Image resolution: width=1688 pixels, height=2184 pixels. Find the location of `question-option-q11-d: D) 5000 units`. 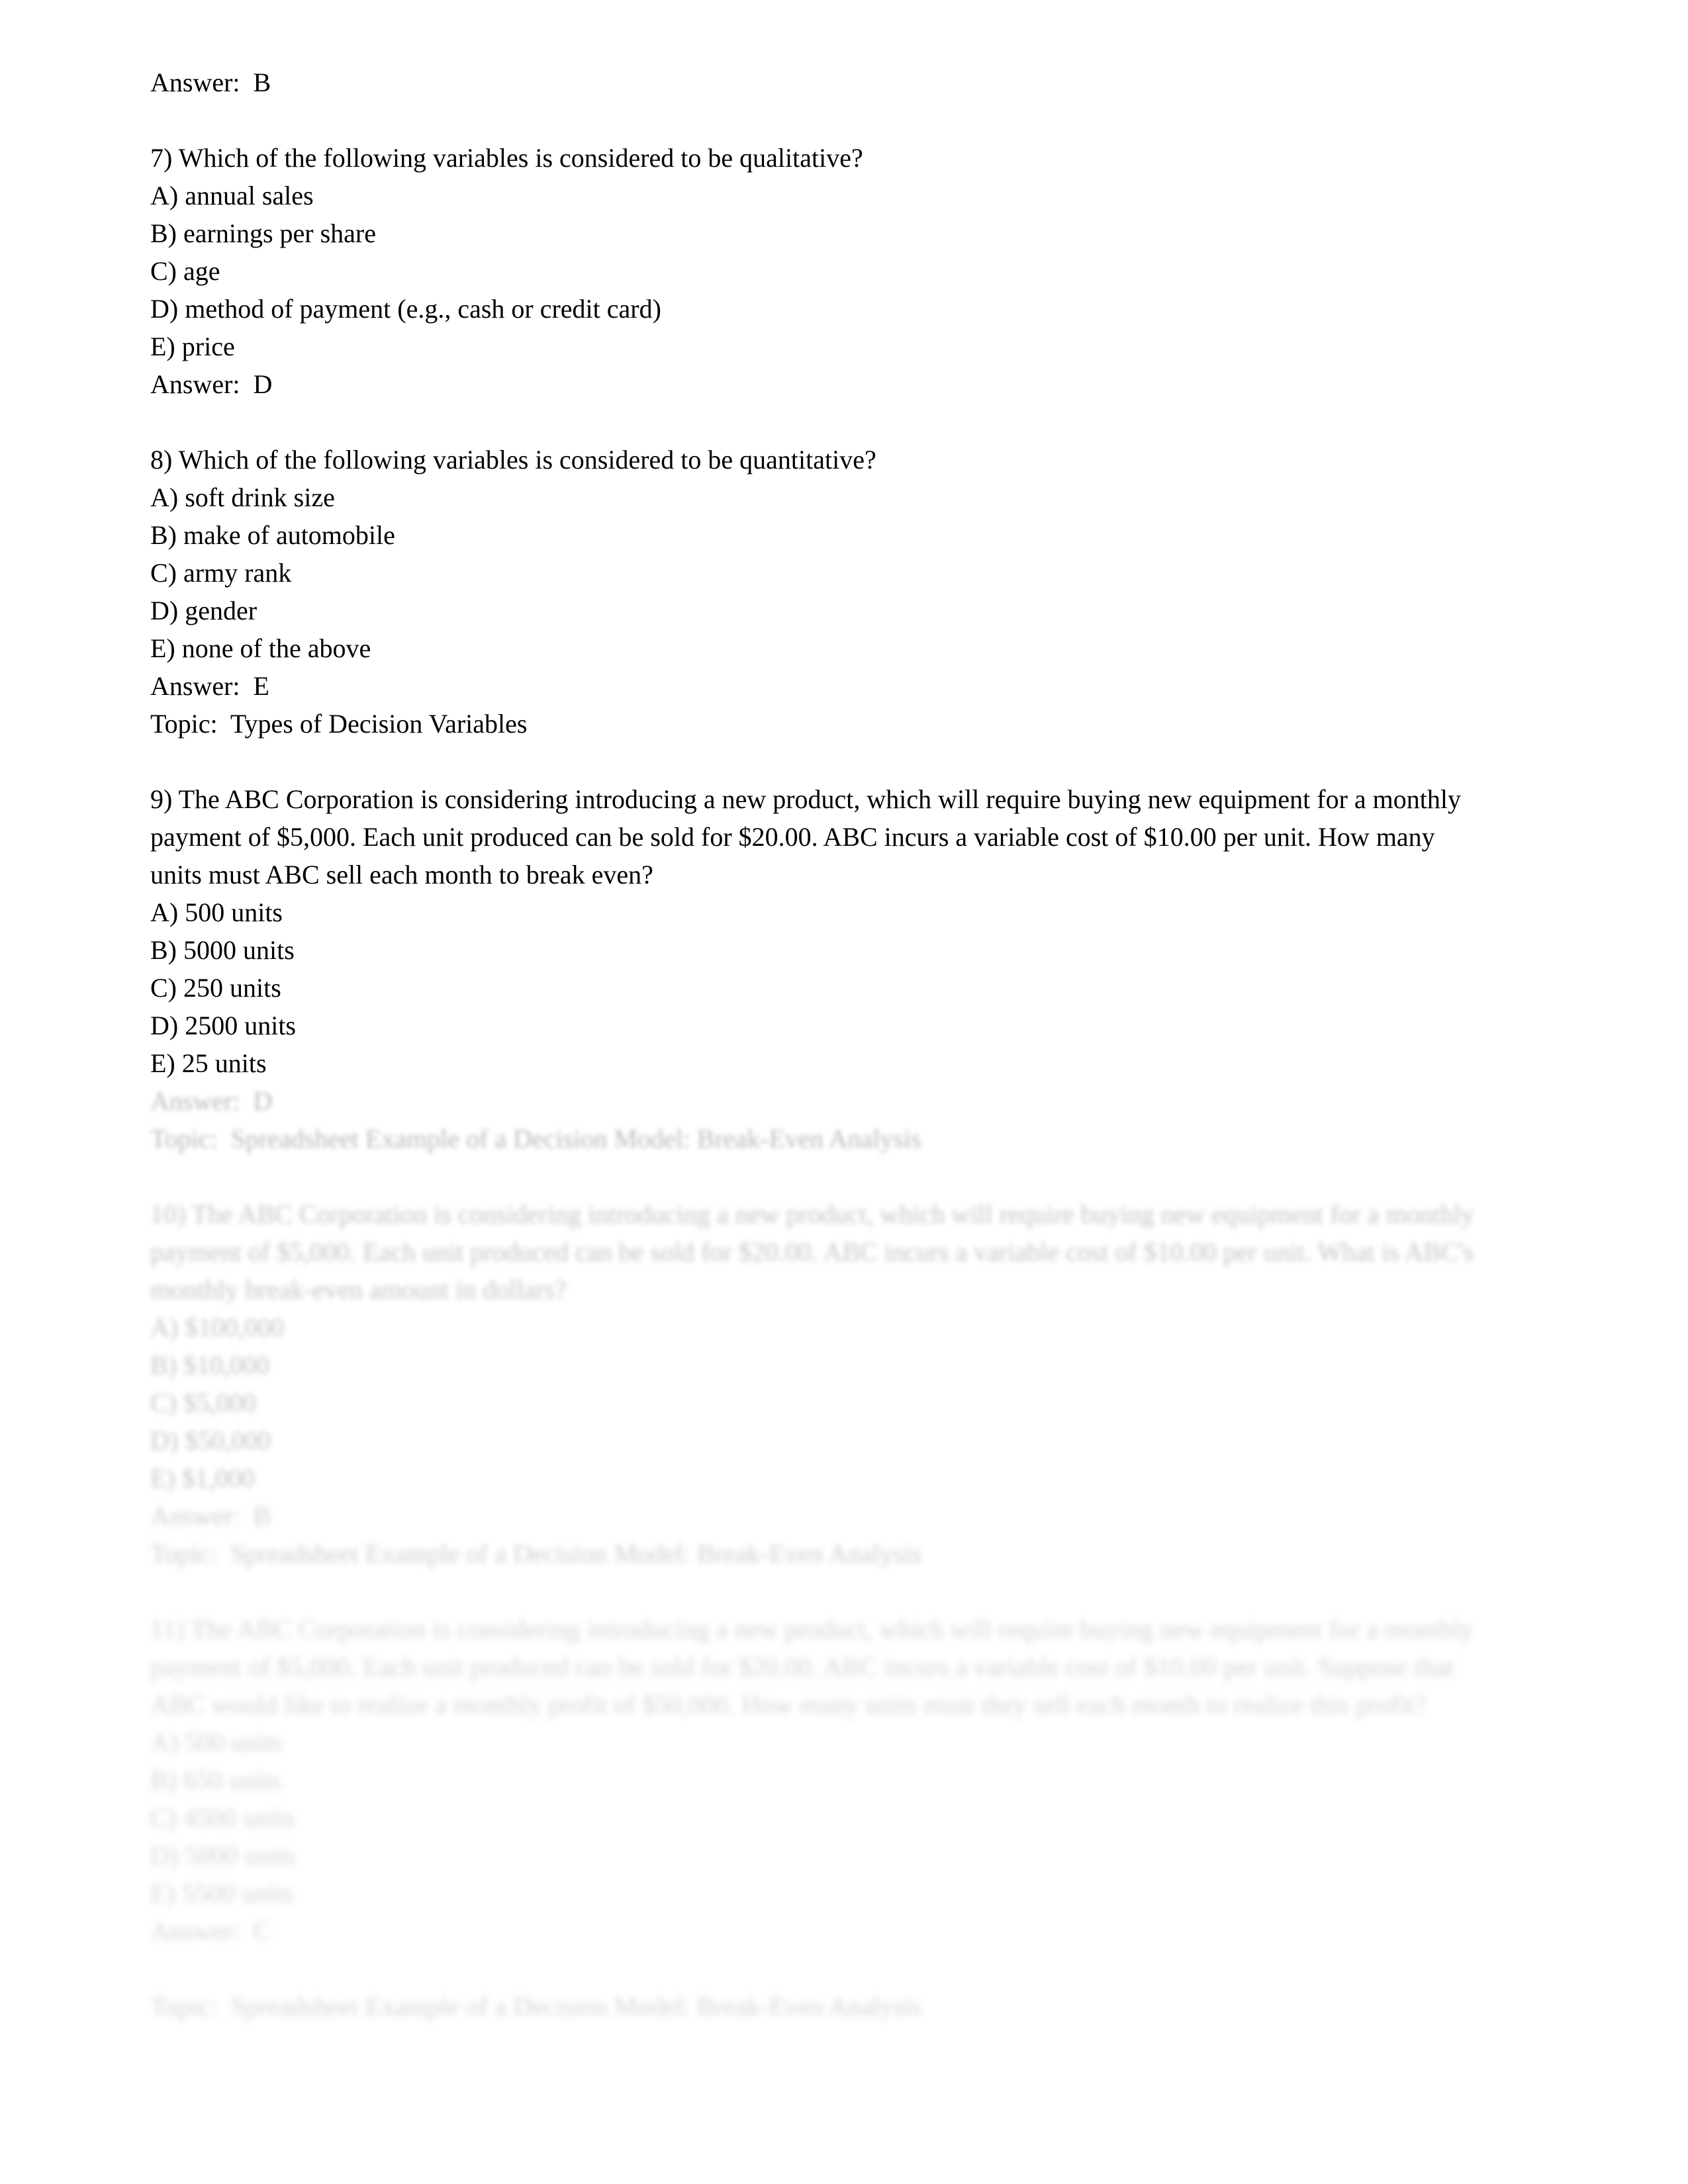

question-option-q11-d: D) 5000 units is located at coordinates (223, 1855).